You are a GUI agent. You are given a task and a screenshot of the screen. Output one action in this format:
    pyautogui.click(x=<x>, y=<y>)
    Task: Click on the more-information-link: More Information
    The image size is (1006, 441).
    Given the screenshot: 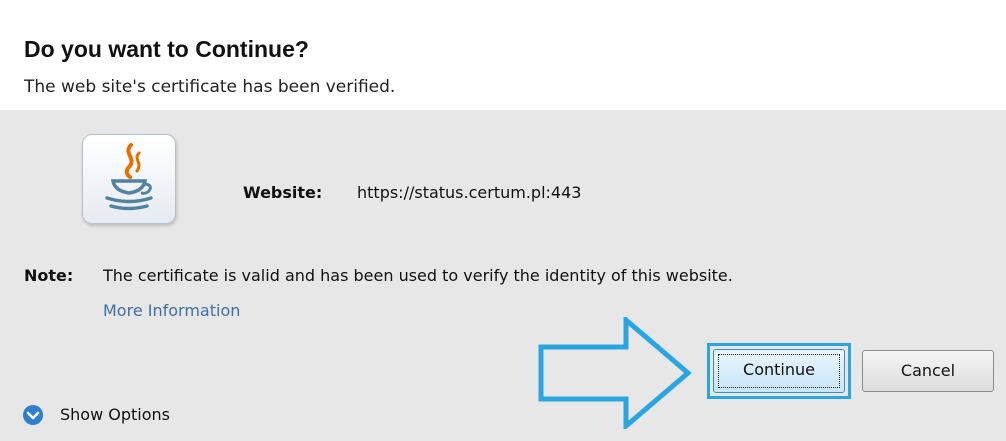 What is the action you would take?
    pyautogui.click(x=171, y=310)
    